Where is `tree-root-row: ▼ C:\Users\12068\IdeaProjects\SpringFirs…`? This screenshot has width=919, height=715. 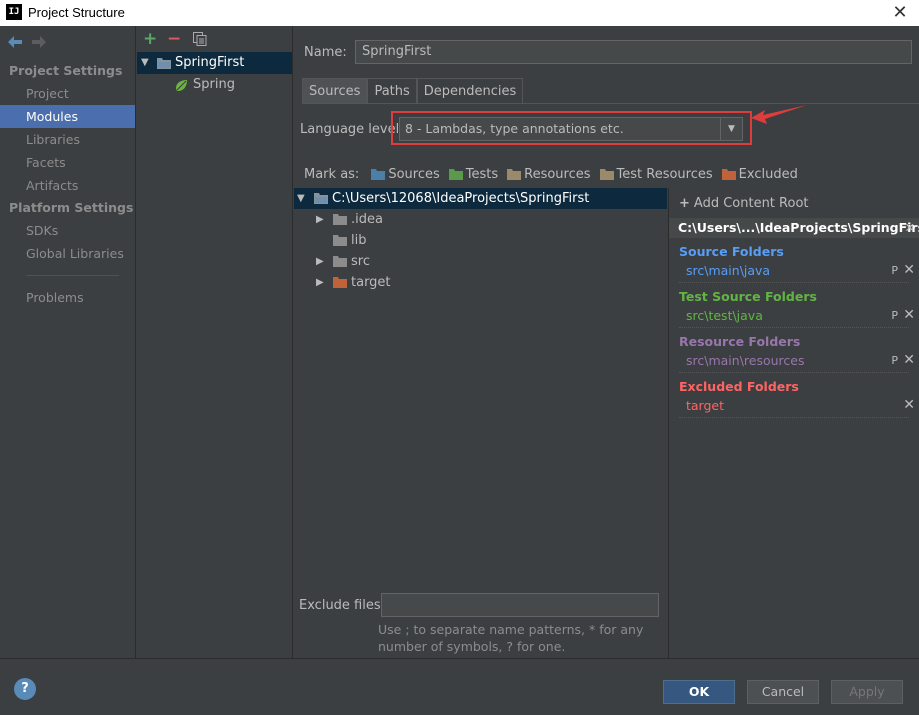
tree-root-row: ▼ C:\Users\12068\IdeaProjects\SpringFirs… is located at coordinates (480, 198).